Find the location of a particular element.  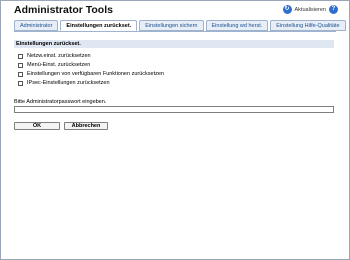

section-header: Einstellungen zurückset. is located at coordinates (174, 44).